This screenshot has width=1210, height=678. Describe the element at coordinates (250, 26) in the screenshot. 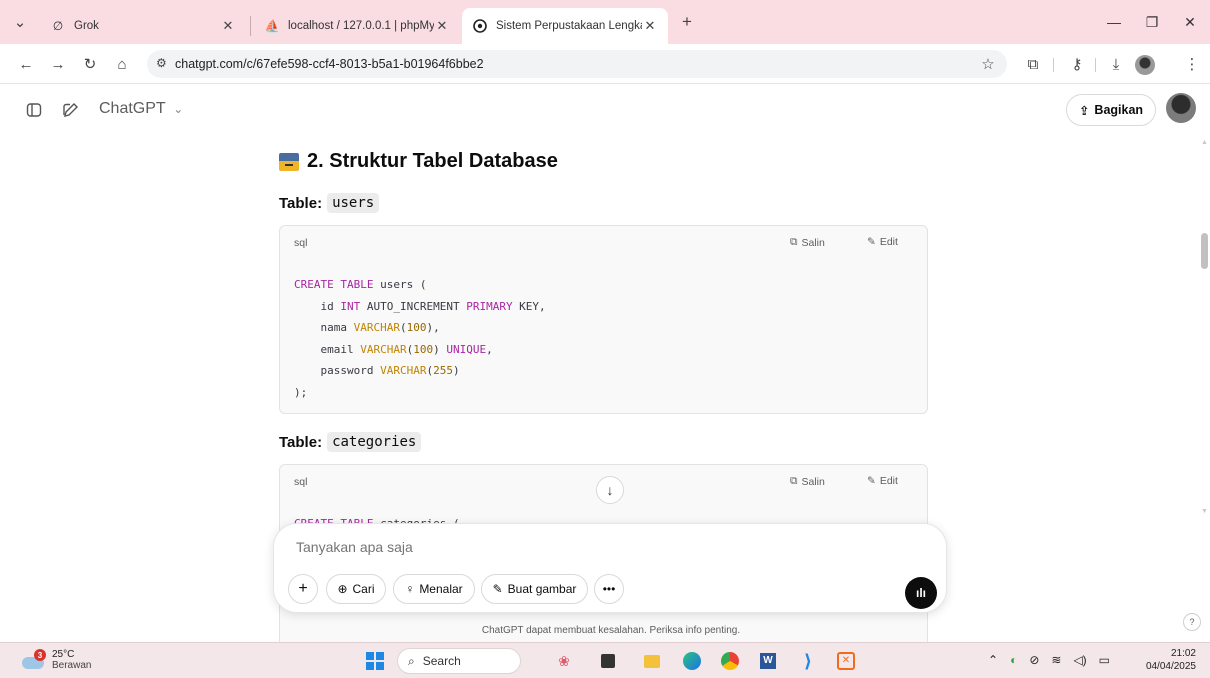

I see `tab-divider` at that location.